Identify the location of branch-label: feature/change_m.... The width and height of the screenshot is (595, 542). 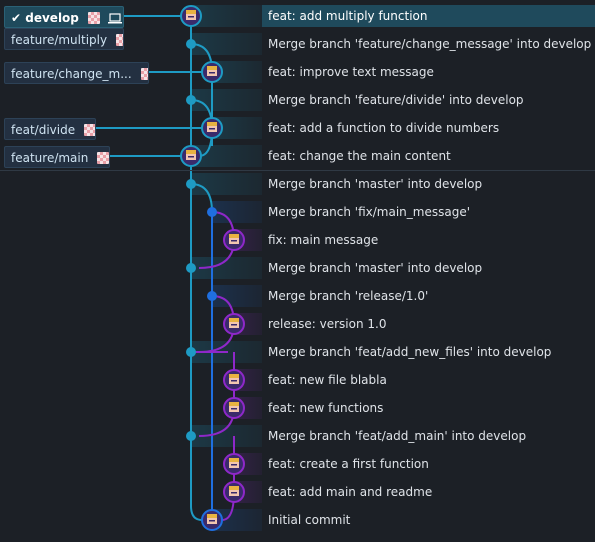
(71, 74).